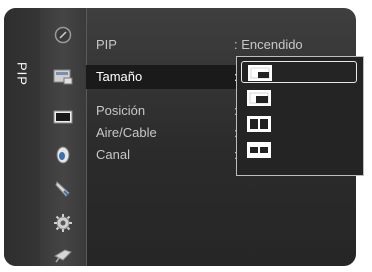 This screenshot has width=372, height=272. I want to click on support-icon, so click(63, 255).